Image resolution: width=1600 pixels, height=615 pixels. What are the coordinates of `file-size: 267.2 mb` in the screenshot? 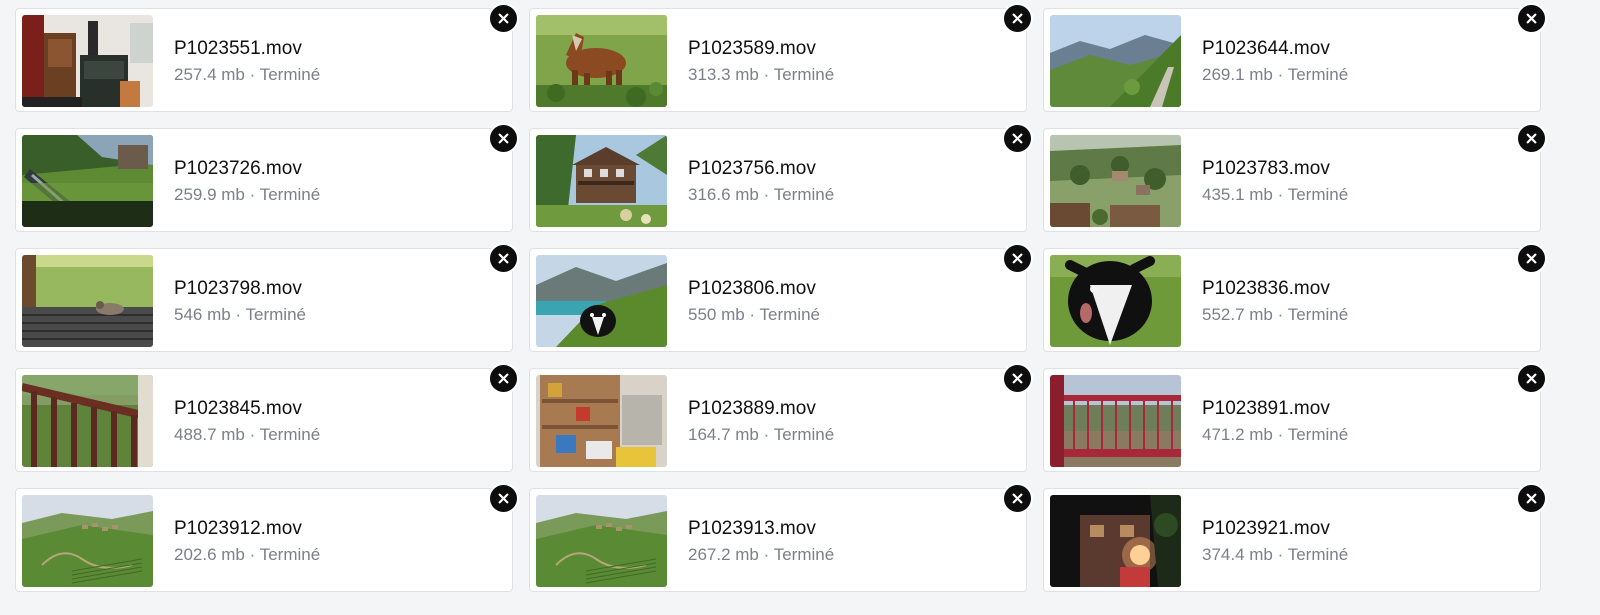 It's located at (723, 554).